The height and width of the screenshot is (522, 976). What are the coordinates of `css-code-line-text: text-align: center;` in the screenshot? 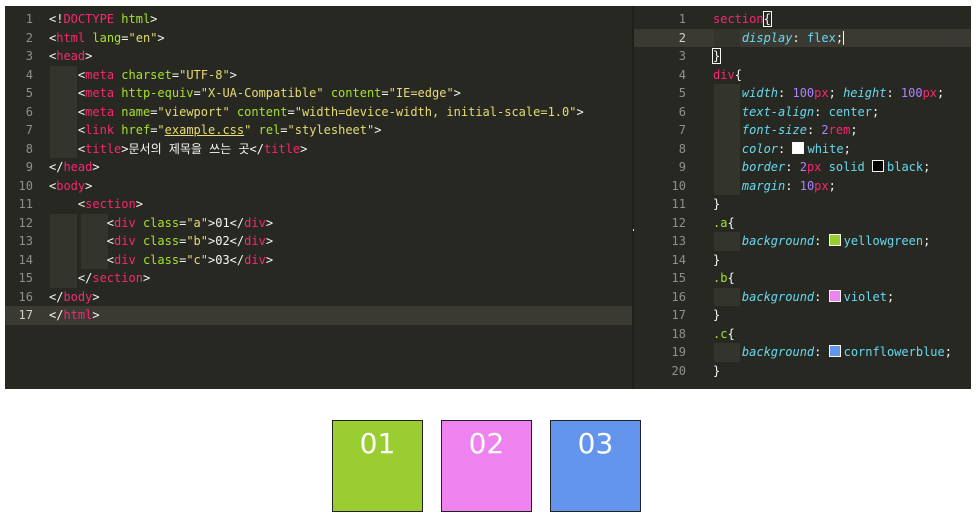 It's located at (796, 112).